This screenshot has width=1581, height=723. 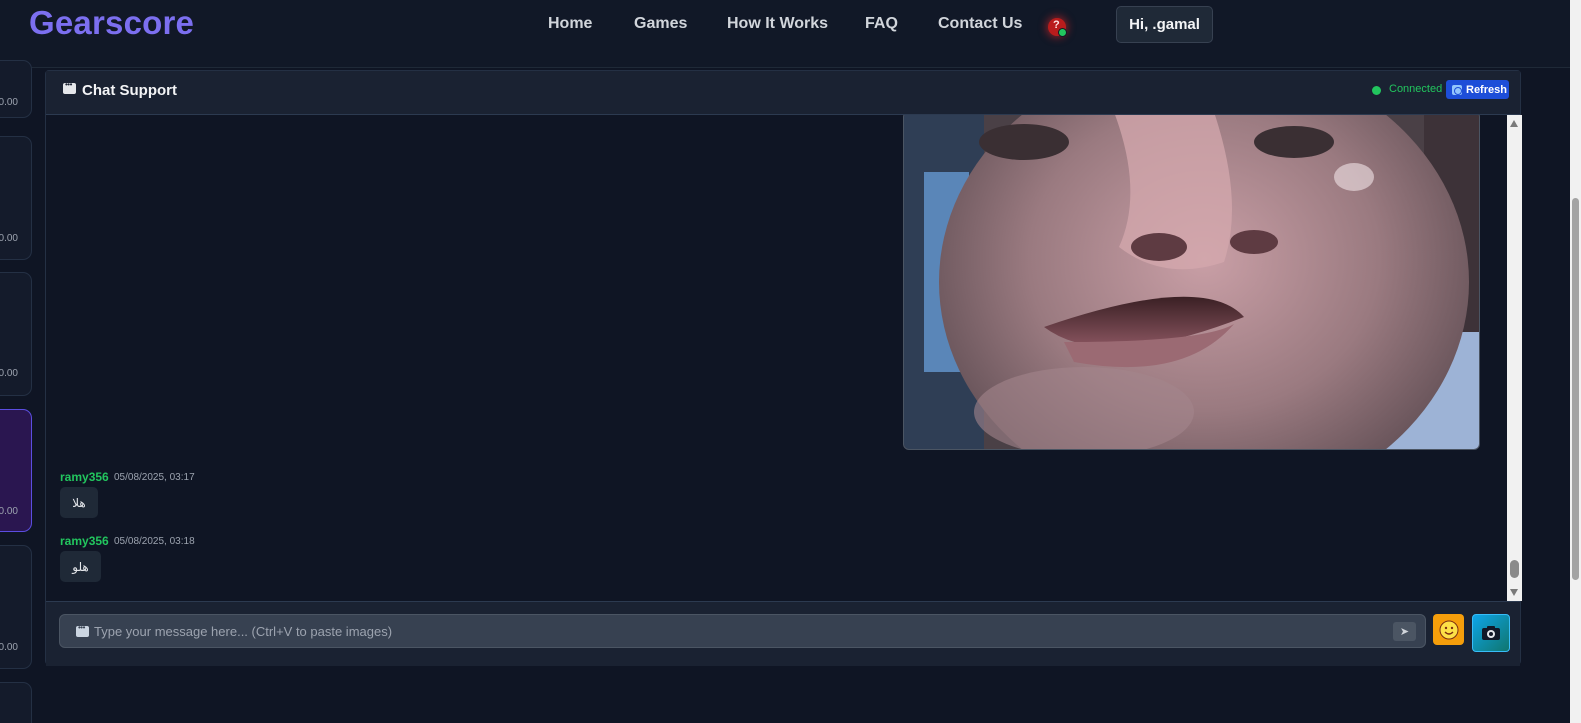 What do you see at coordinates (154, 477) in the screenshot?
I see `message-timestamp: 05/08/2025, 03:17` at bounding box center [154, 477].